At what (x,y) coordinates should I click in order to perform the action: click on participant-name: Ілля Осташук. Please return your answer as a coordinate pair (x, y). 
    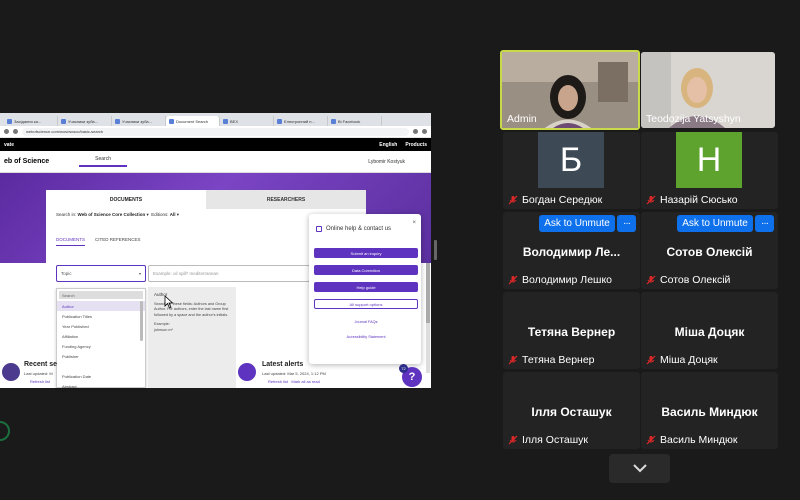
    Looking at the image, I should click on (548, 440).